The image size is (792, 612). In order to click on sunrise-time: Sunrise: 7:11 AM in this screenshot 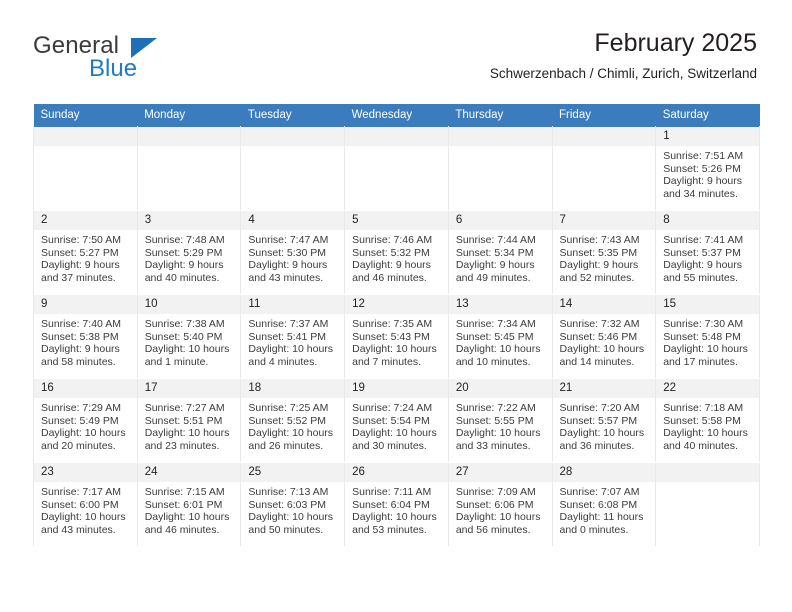, I will do `click(392, 492)`.